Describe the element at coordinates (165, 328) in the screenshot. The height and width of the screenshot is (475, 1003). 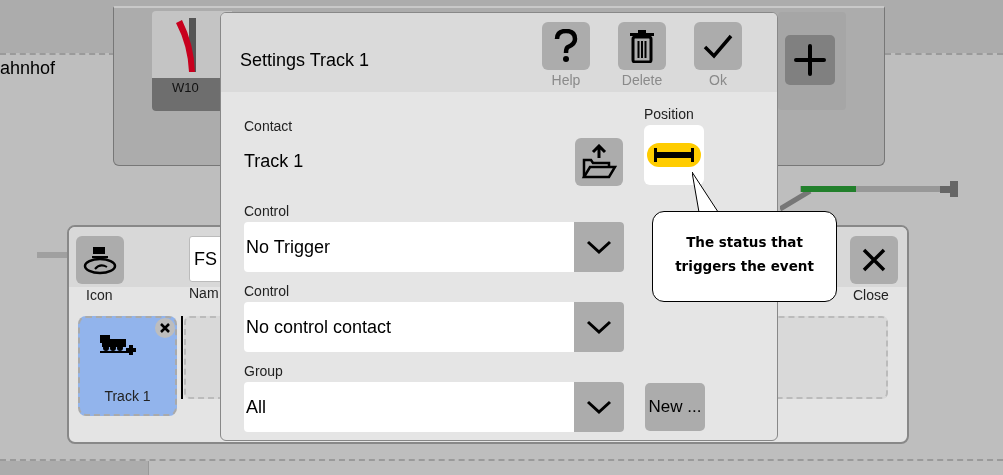
I see `remove-icon` at that location.